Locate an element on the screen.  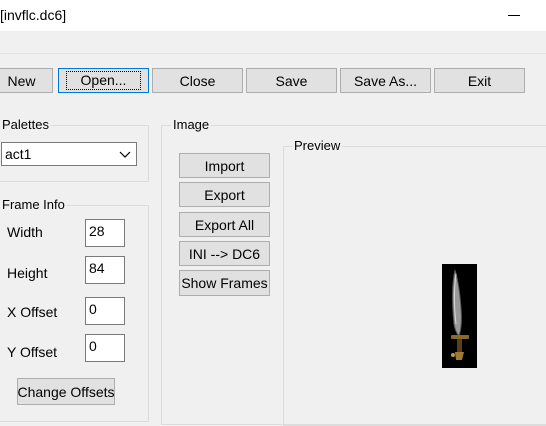
import-button-label: Import is located at coordinates (224, 165).